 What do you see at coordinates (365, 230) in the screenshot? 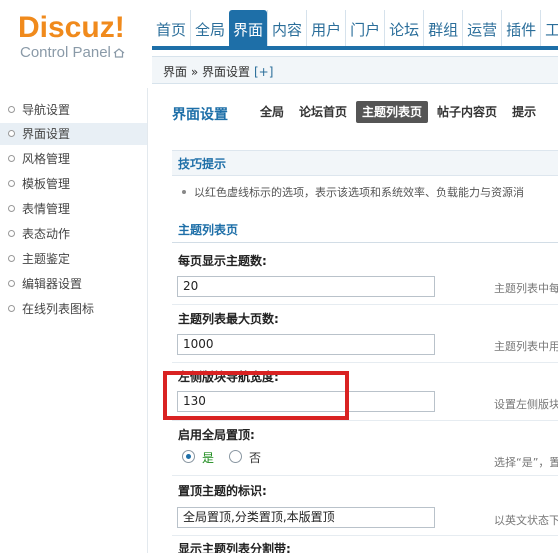
I see `section-title: 主题列表页` at bounding box center [365, 230].